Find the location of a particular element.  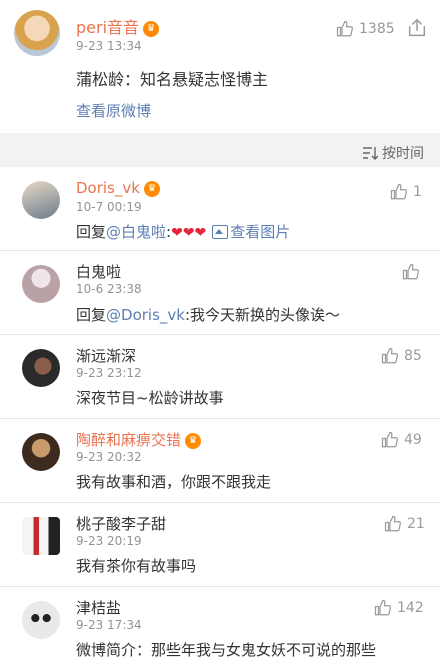

comment-time: 10-6 23:38 is located at coordinates (109, 289).